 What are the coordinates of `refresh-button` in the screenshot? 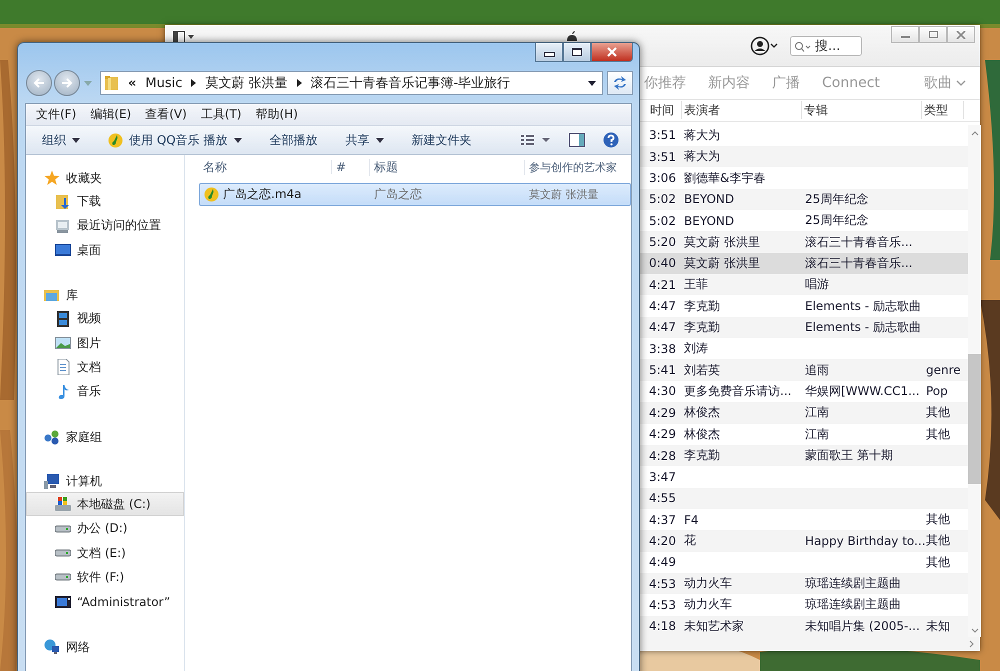 It's located at (620, 83).